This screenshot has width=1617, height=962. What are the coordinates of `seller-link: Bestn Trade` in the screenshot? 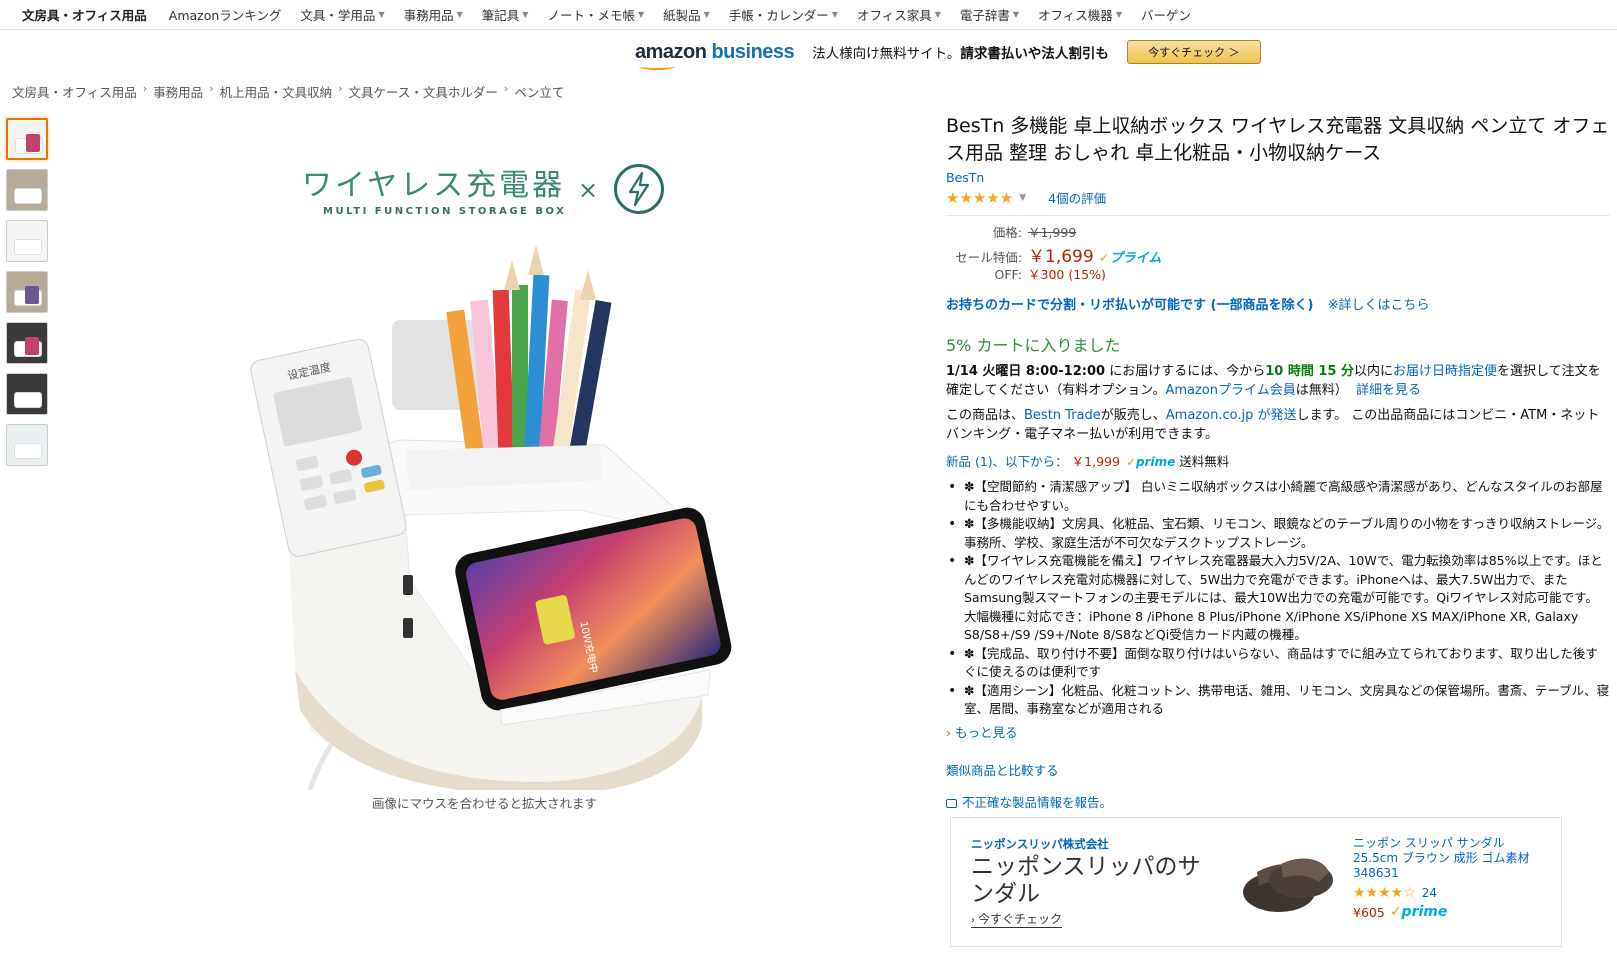 It's located at (1062, 415).